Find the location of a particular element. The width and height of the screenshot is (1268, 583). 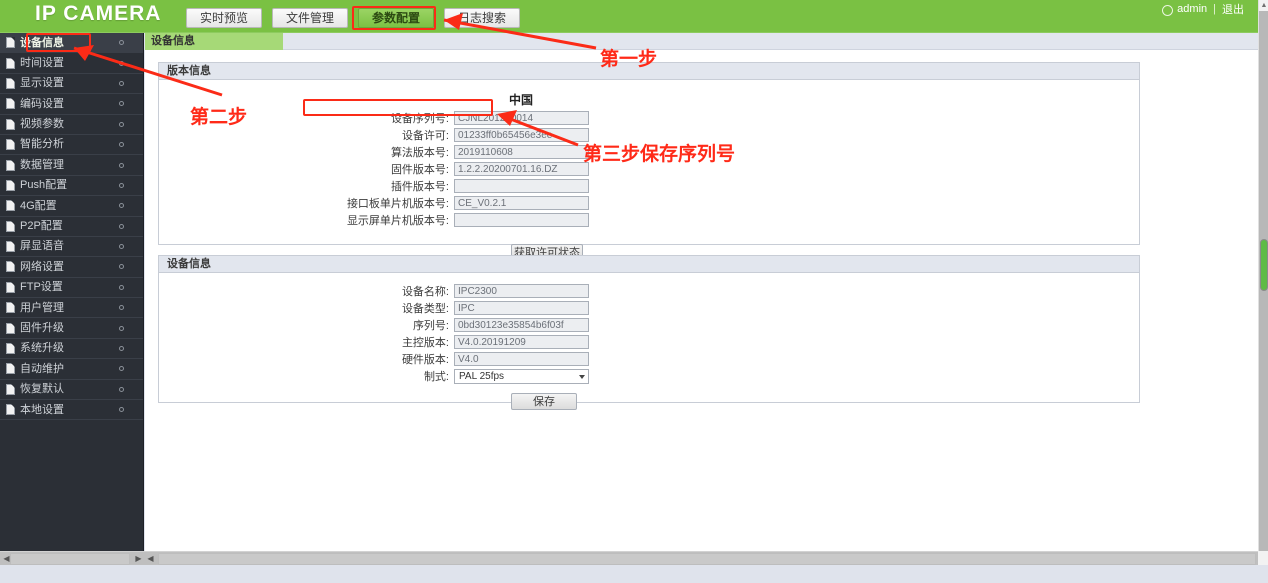

display-mcu-value is located at coordinates (521, 220).